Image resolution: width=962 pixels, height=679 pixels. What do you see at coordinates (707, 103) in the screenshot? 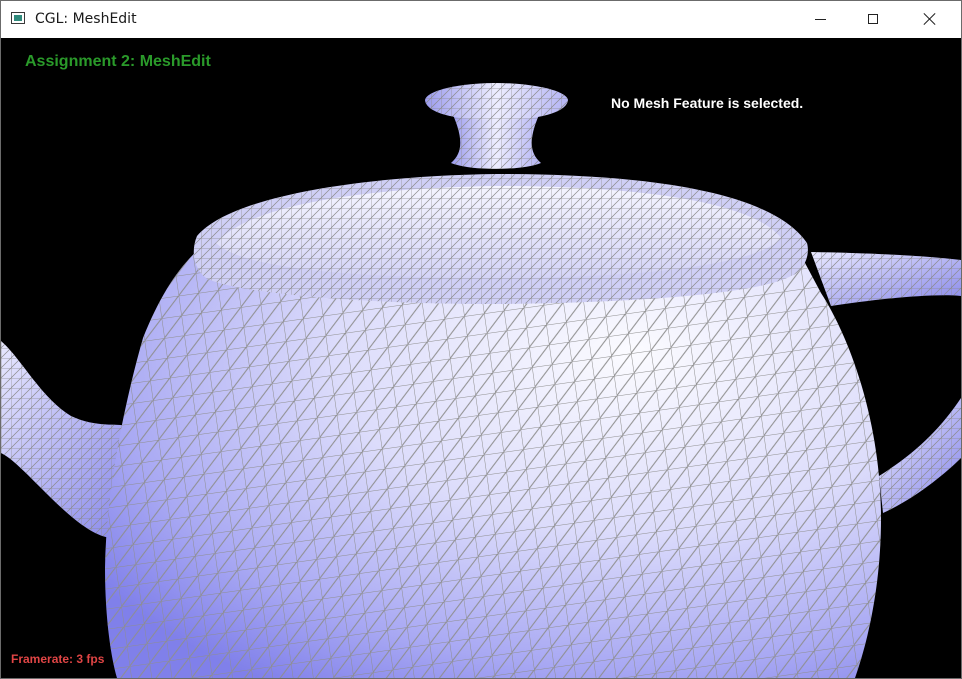
I see `selection-status: No Mesh Feature is selected.` at bounding box center [707, 103].